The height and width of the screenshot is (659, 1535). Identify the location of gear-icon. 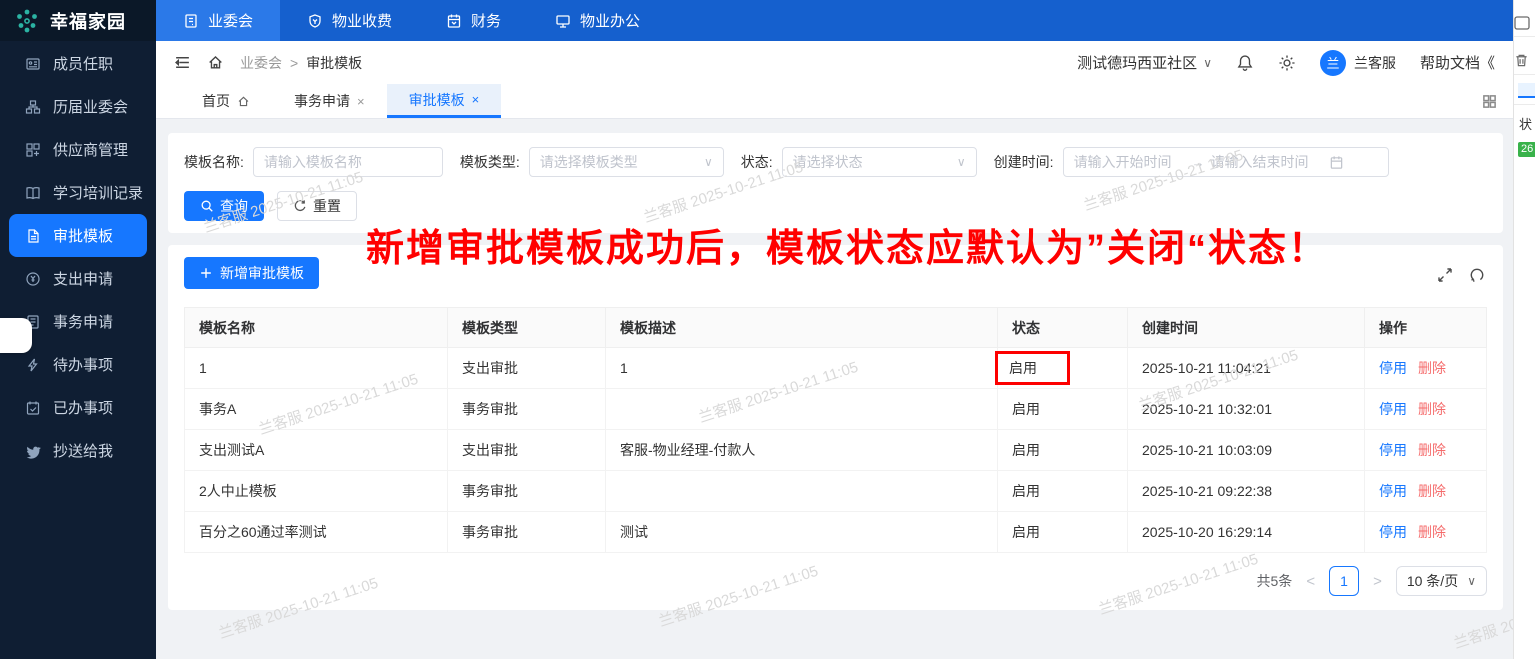
(1287, 63).